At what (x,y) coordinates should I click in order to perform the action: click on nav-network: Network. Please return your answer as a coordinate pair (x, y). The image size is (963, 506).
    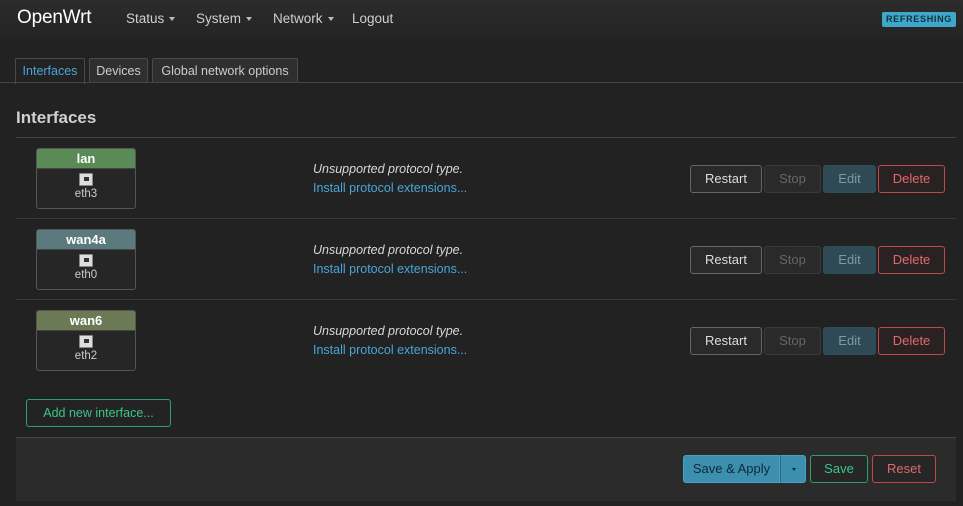
    Looking at the image, I should click on (303, 18).